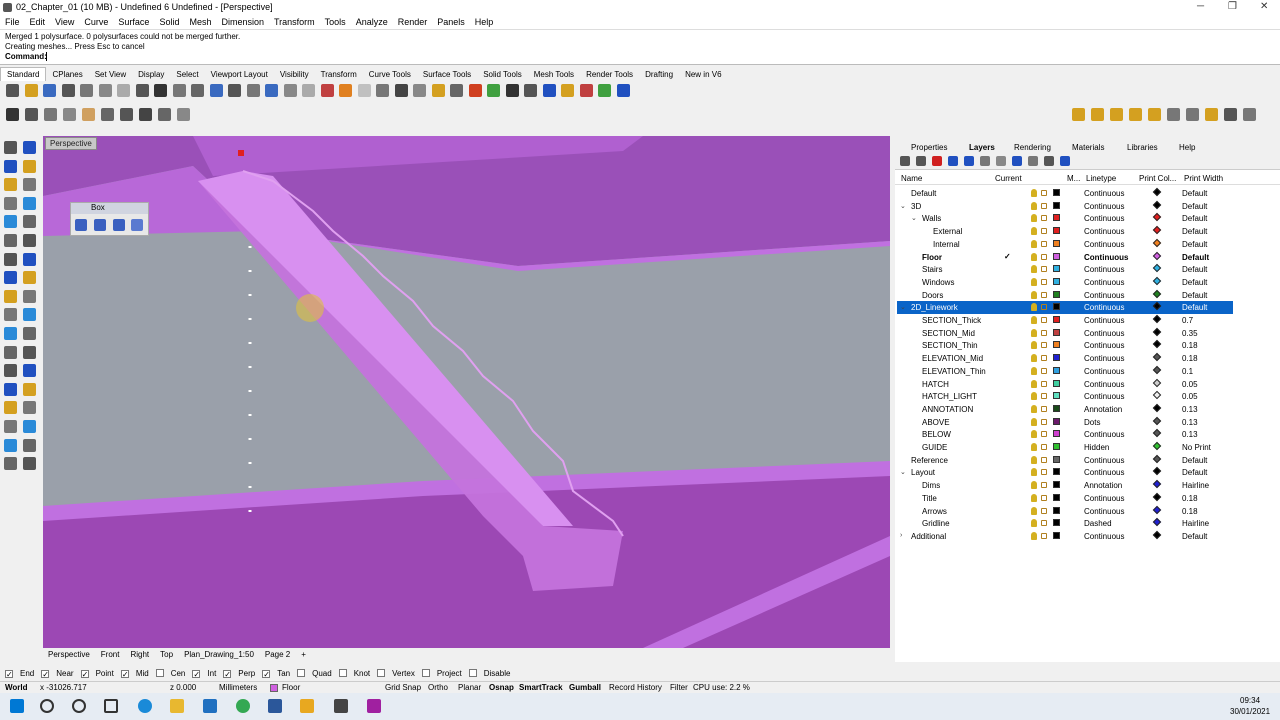 This screenshot has height=720, width=1280. Describe the element at coordinates (1065, 345) in the screenshot. I see `layer-row: SECTION_Thin Continuous 0.18` at that location.